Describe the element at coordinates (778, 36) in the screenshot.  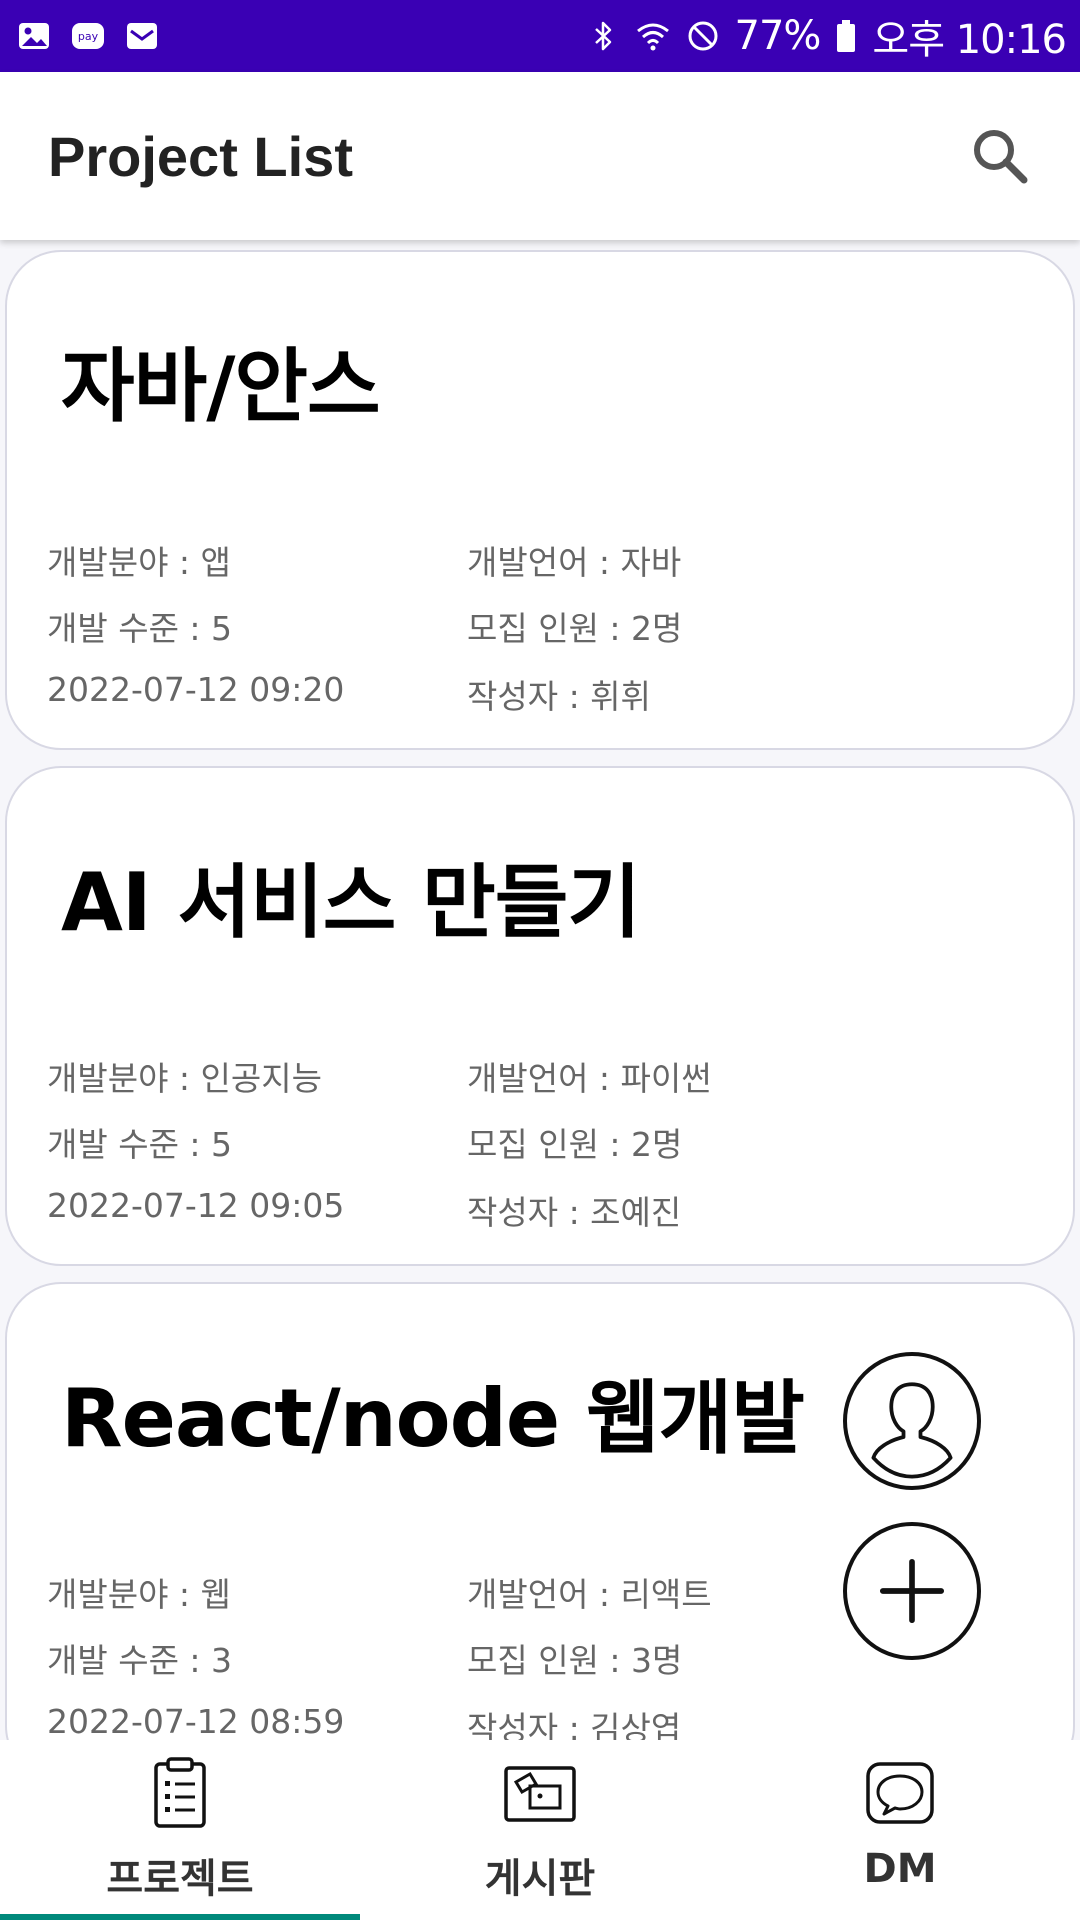
I see `battery-percent: 77%` at that location.